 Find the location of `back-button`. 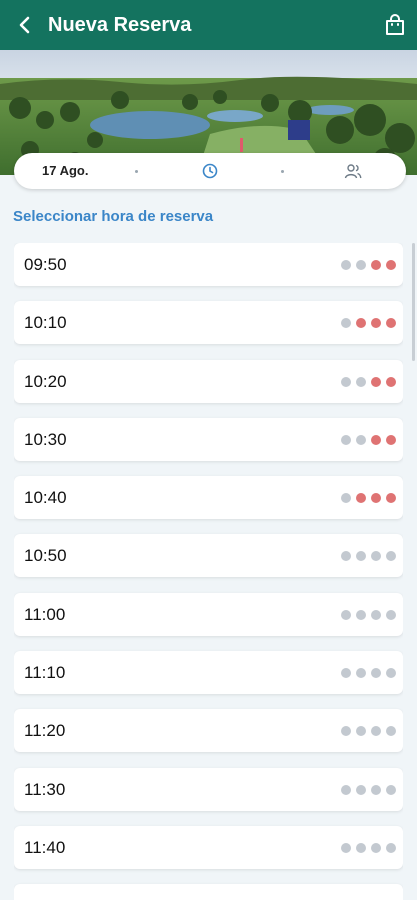

back-button is located at coordinates (25, 25).